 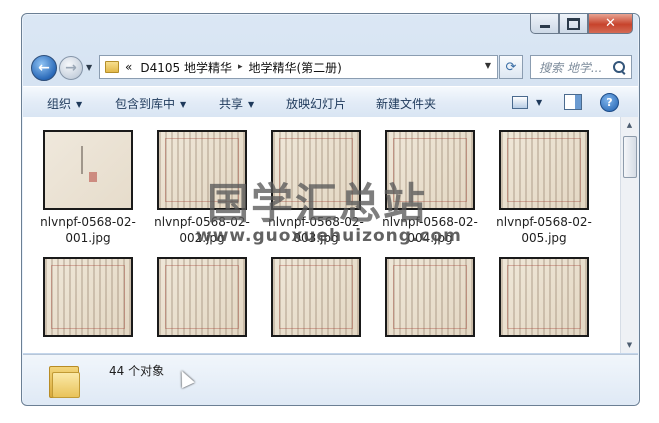 What do you see at coordinates (629, 235) in the screenshot?
I see `vertical-scrollbar: ▲ ▼` at bounding box center [629, 235].